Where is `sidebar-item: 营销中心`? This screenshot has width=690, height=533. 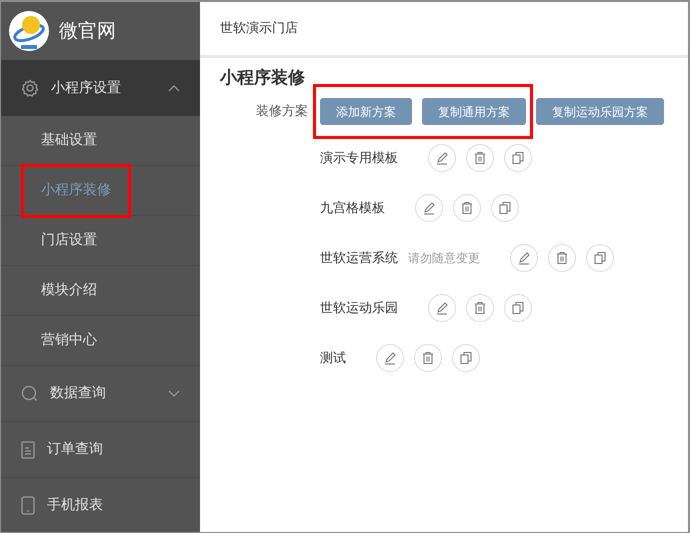
sidebar-item: 营销中心 is located at coordinates (69, 340).